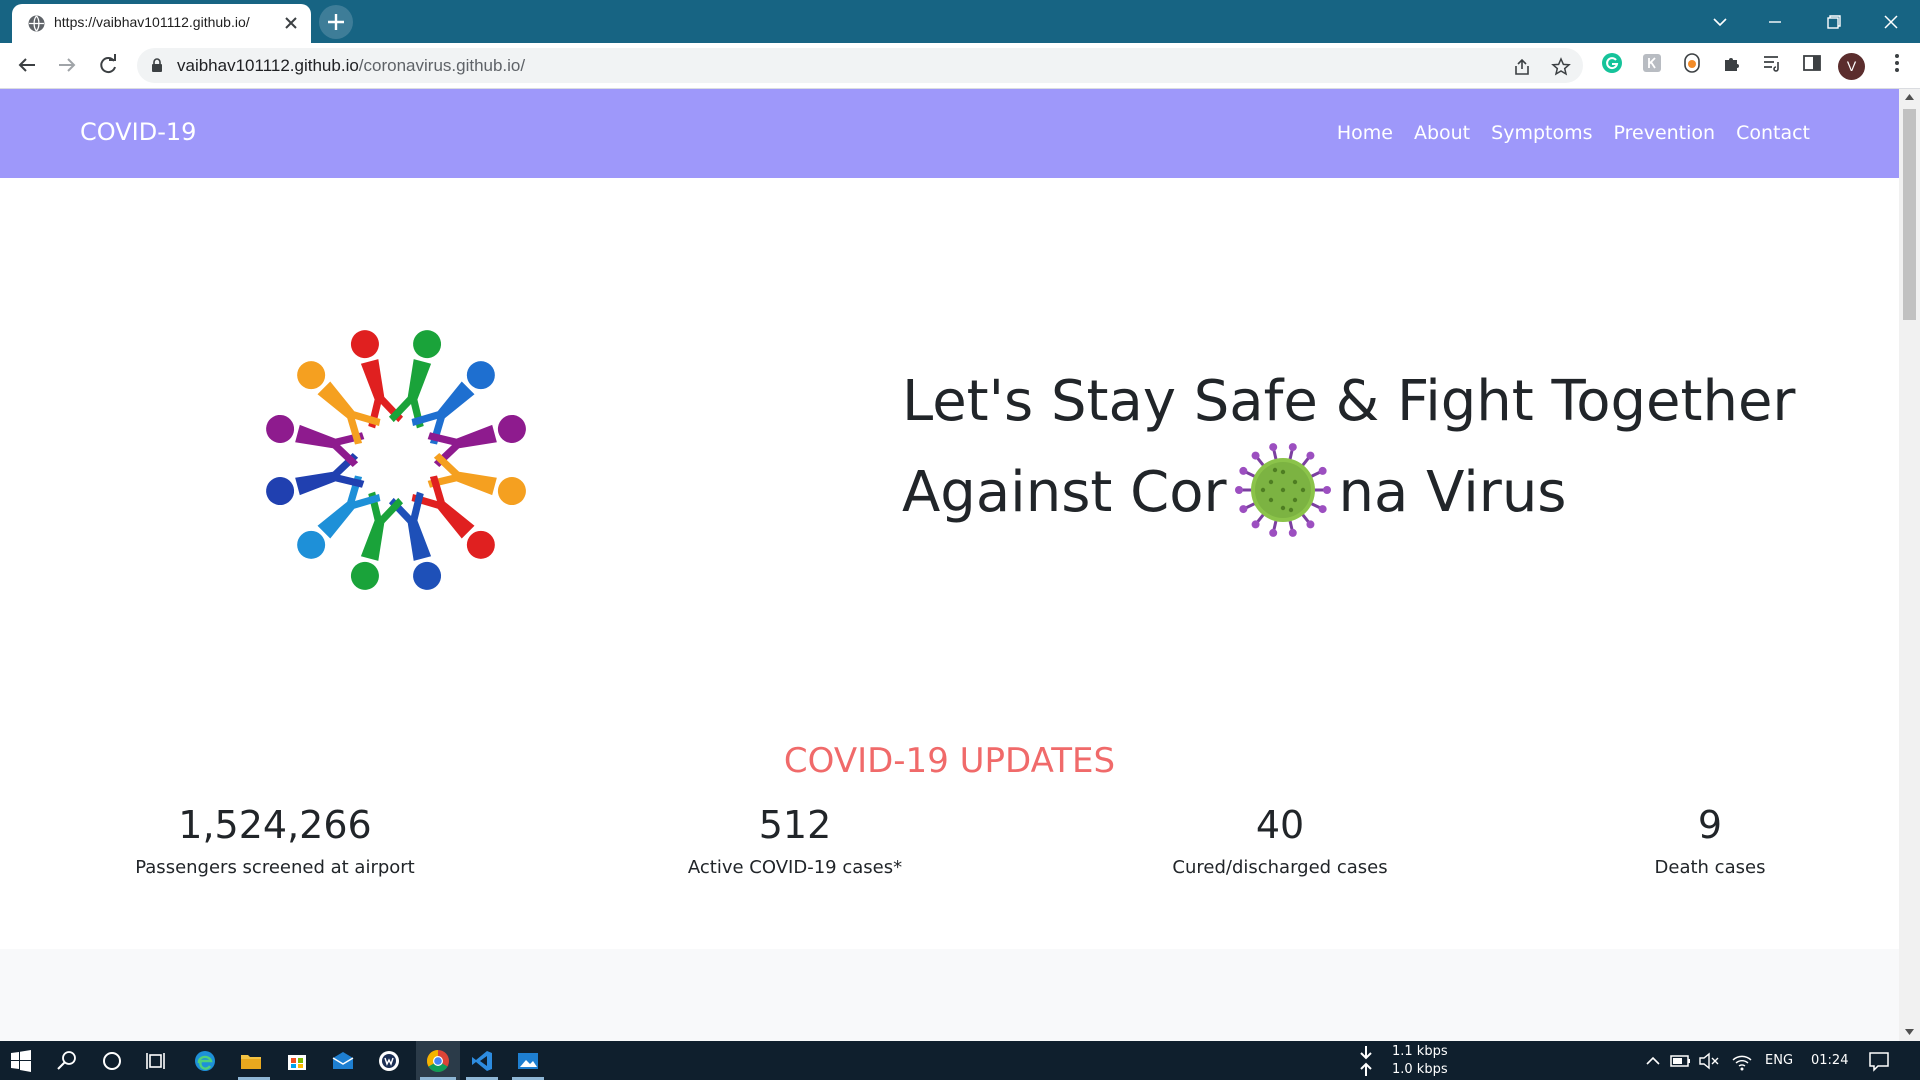 This screenshot has height=1080, width=1920. What do you see at coordinates (275, 867) in the screenshot?
I see `stat-label: Passengers screened at airport` at bounding box center [275, 867].